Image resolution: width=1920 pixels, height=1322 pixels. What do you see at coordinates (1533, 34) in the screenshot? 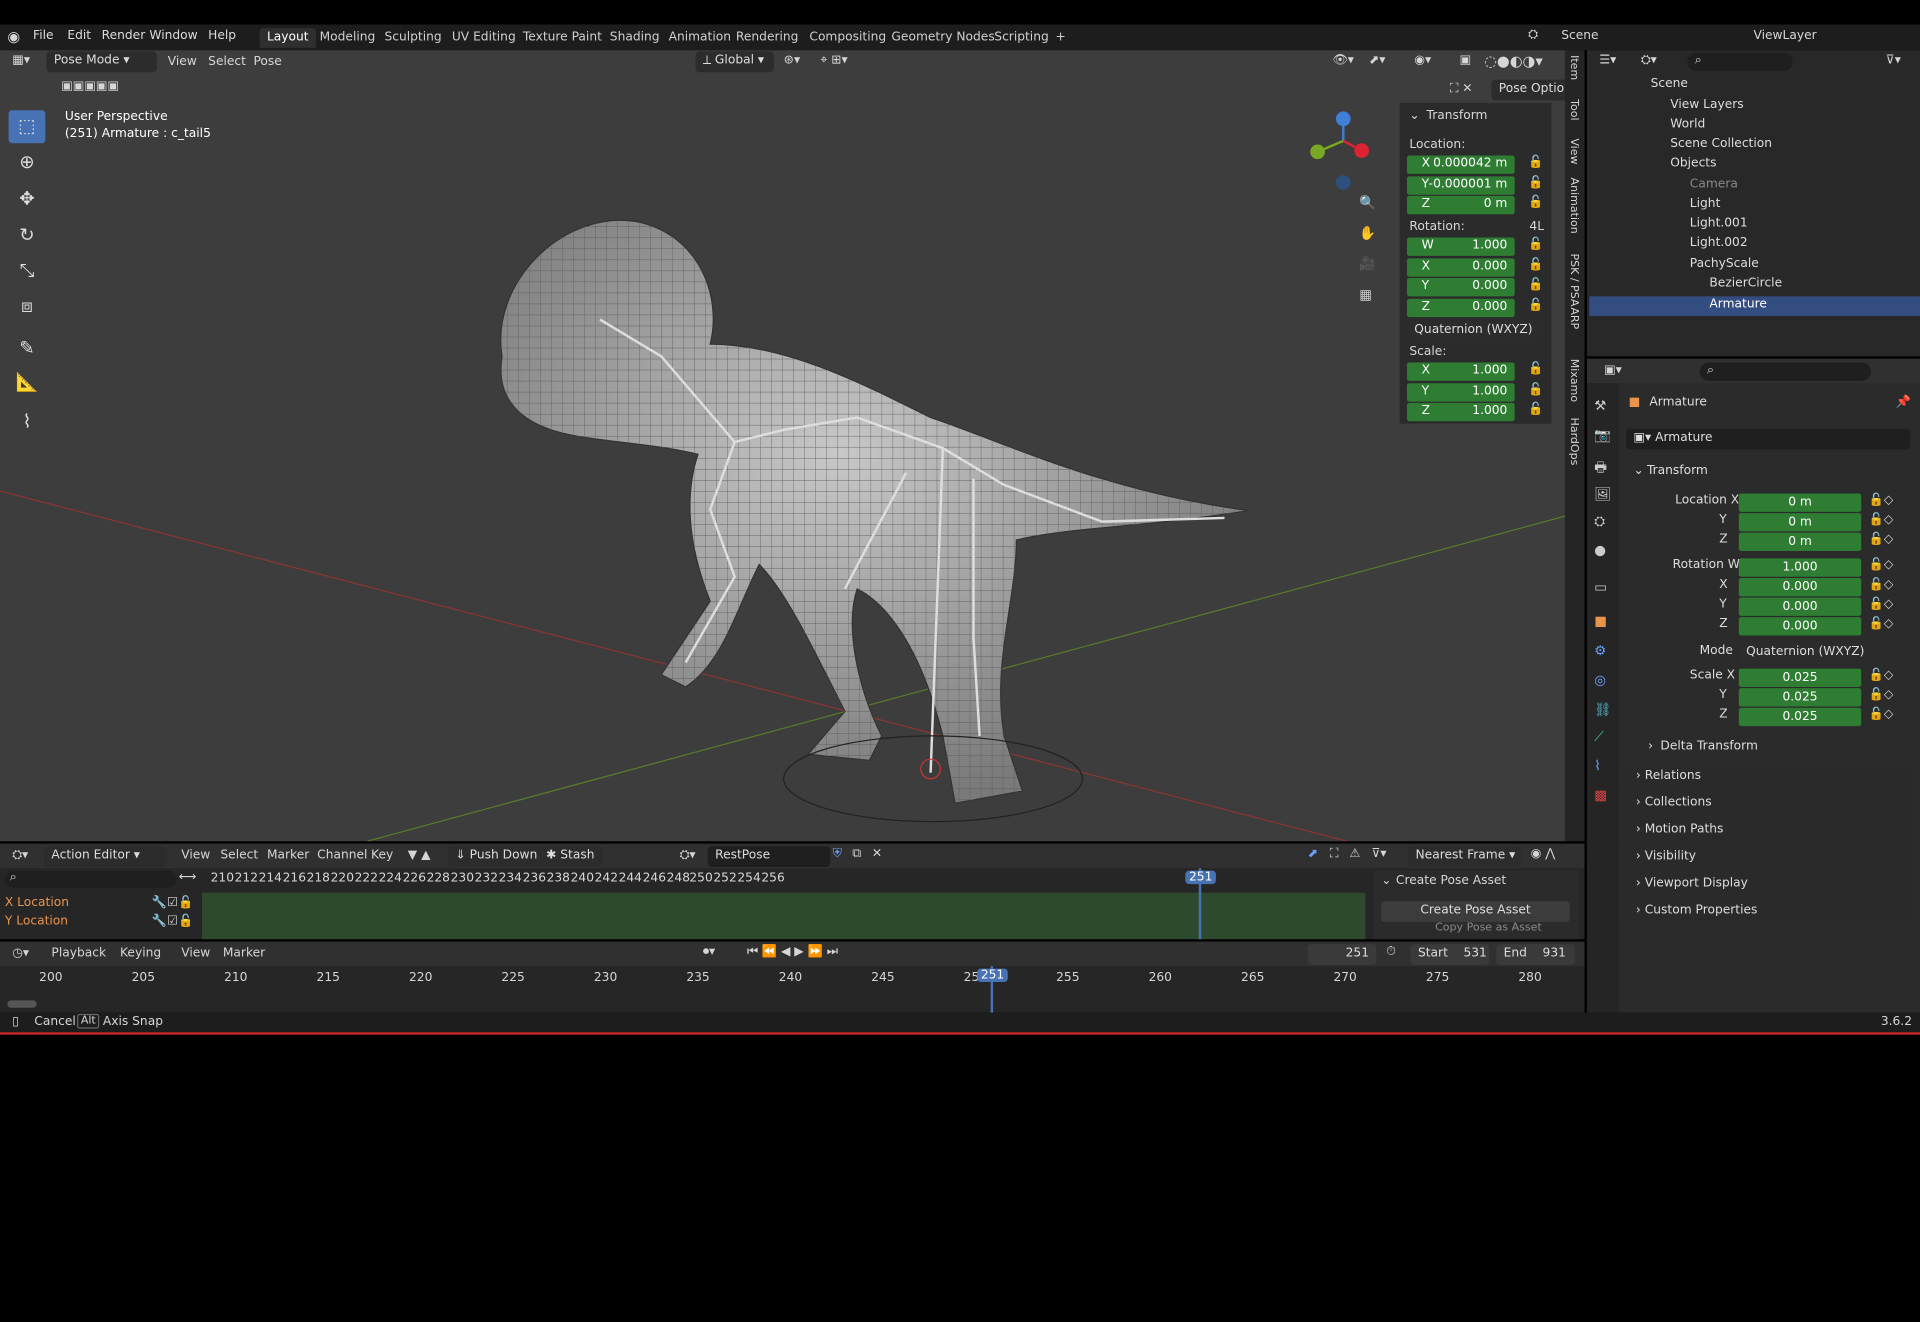
I see `scene-icon: ⛭` at bounding box center [1533, 34].